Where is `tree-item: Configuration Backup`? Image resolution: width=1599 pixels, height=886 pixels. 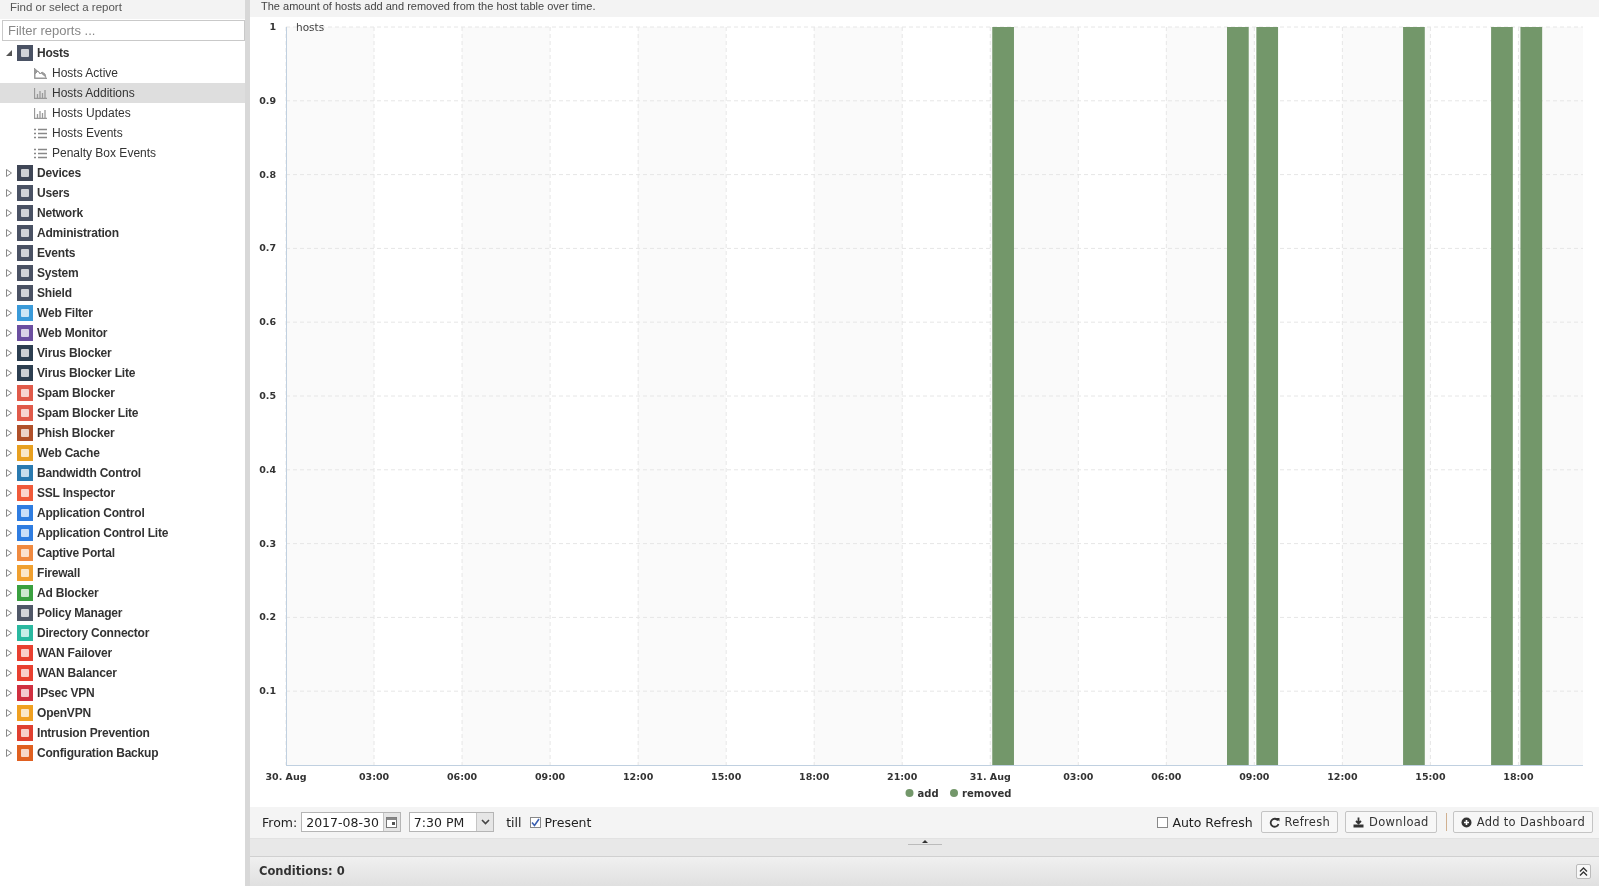
tree-item: Configuration Backup is located at coordinates (98, 753).